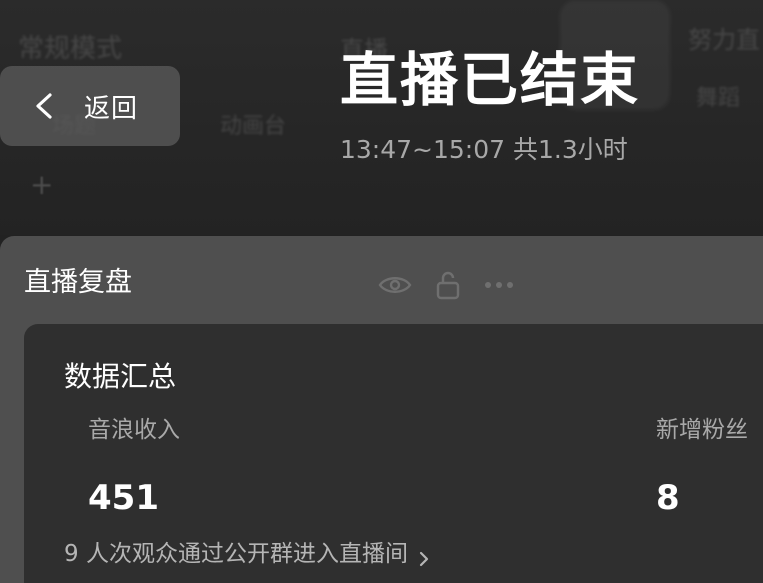 This screenshot has height=583, width=763. I want to click on lock-icon, so click(448, 285).